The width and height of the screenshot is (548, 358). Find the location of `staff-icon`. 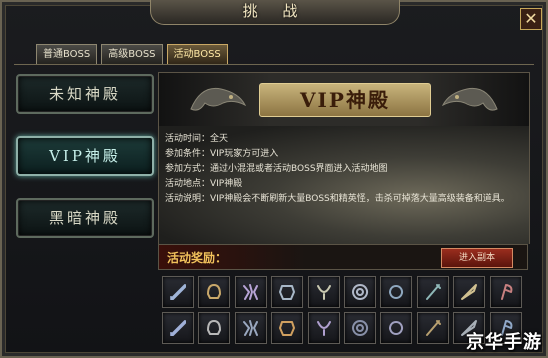

staff-icon is located at coordinates (433, 292).